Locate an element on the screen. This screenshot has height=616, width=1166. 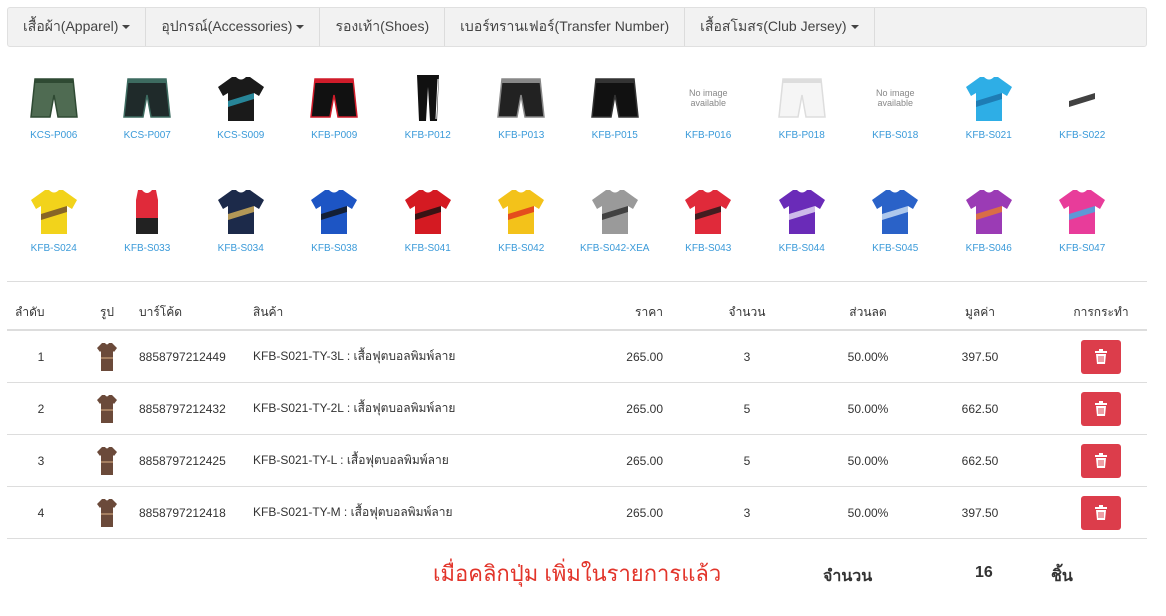
product-code-link: KFB-P012 is located at coordinates (428, 135).